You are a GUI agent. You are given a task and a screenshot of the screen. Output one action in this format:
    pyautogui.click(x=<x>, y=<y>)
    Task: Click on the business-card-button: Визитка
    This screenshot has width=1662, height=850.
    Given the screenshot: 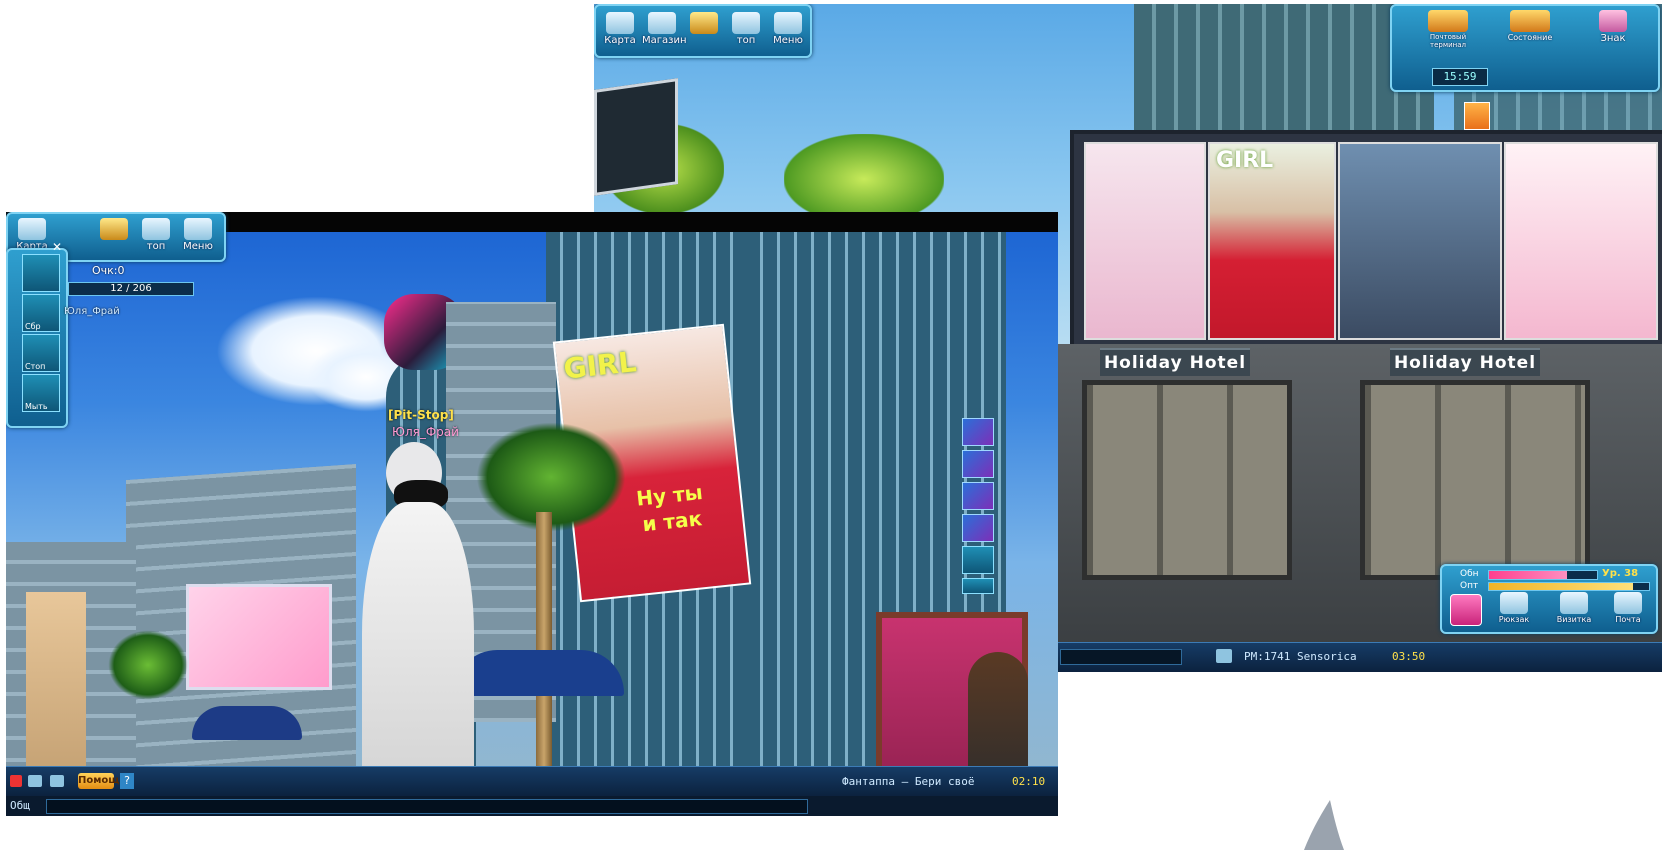 What is the action you would take?
    pyautogui.click(x=1574, y=611)
    